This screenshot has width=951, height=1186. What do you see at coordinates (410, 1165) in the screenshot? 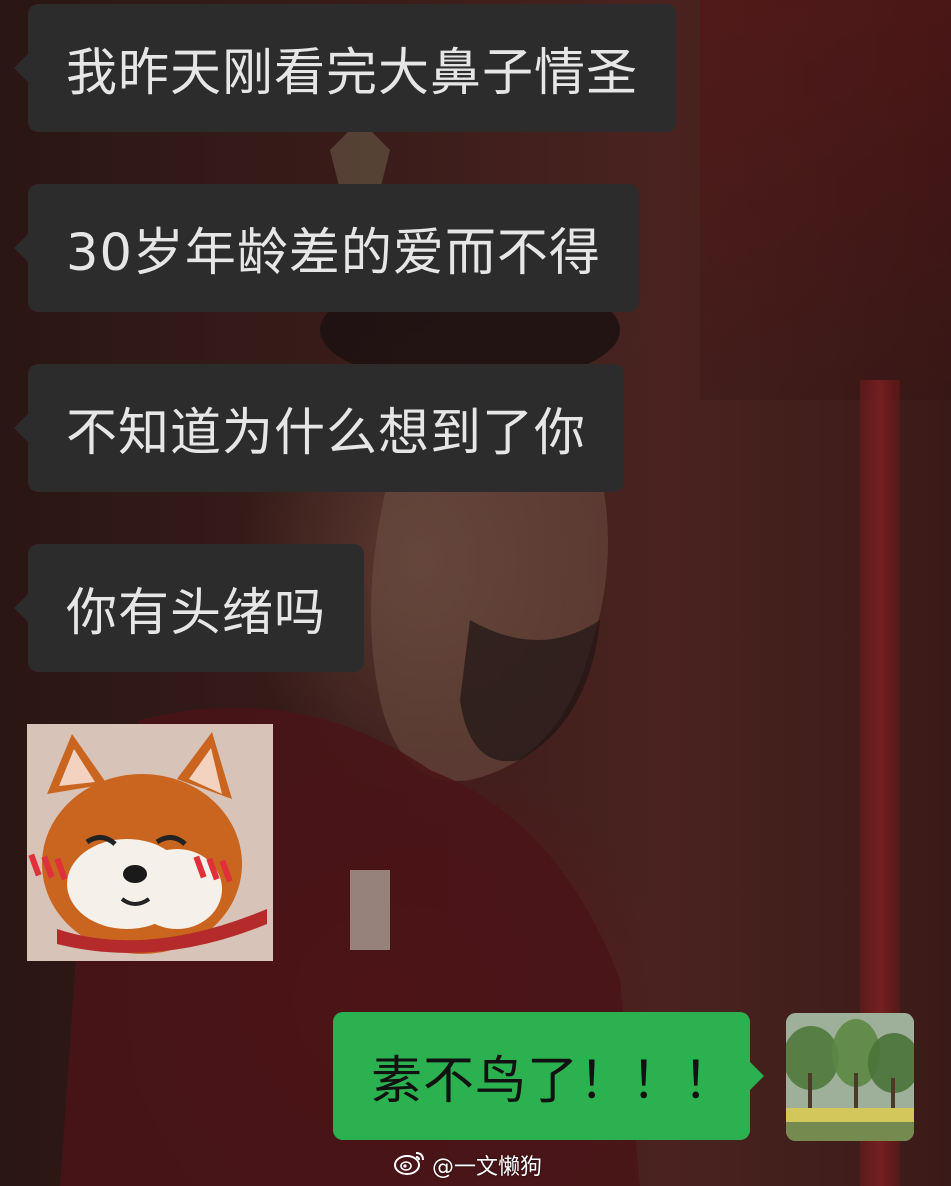
I see `weibo-icon` at bounding box center [410, 1165].